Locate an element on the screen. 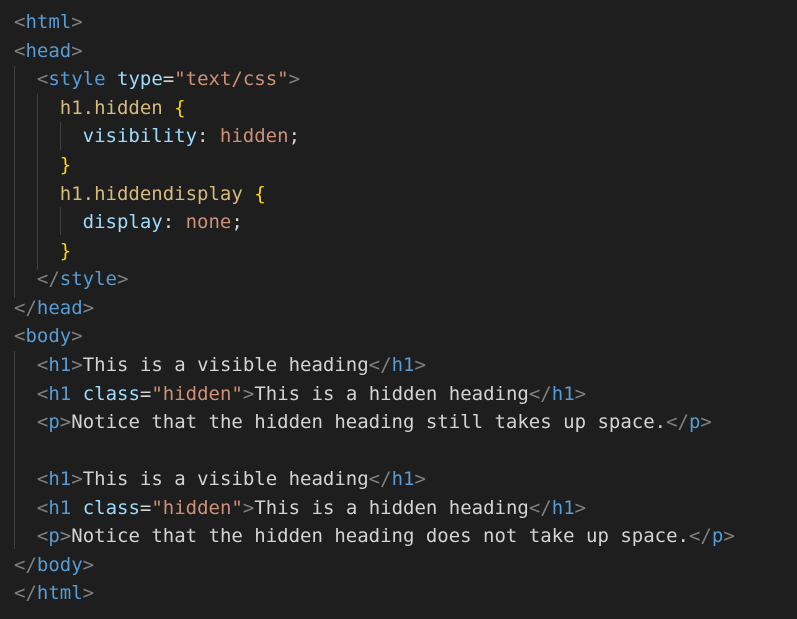 The image size is (797, 619). element-text: This is a visible heading is located at coordinates (225, 479).